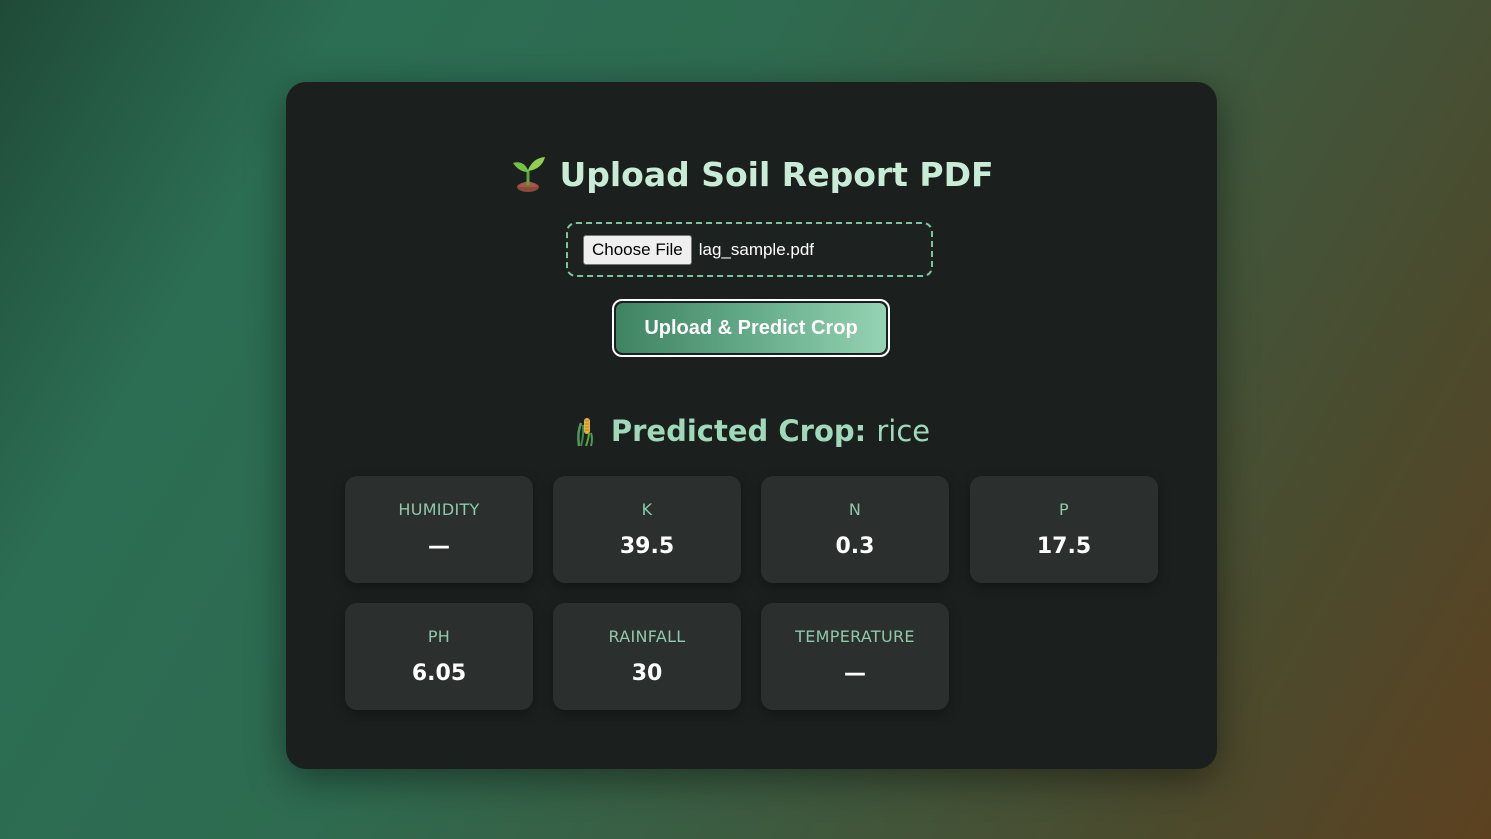 This screenshot has height=839, width=1491. Describe the element at coordinates (647, 509) in the screenshot. I see `metric-label: K` at that location.